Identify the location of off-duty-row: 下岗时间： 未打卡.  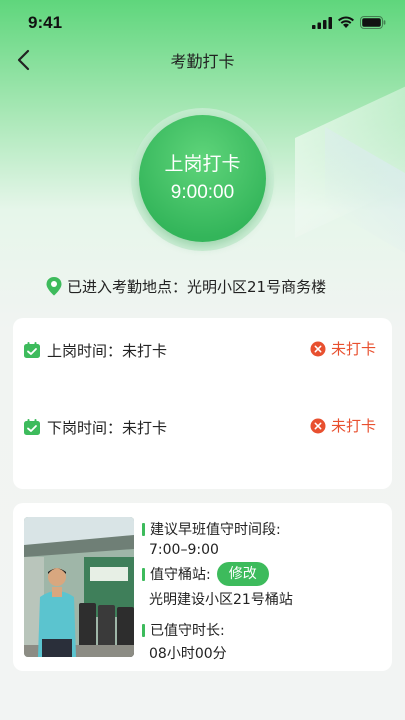
(95, 427).